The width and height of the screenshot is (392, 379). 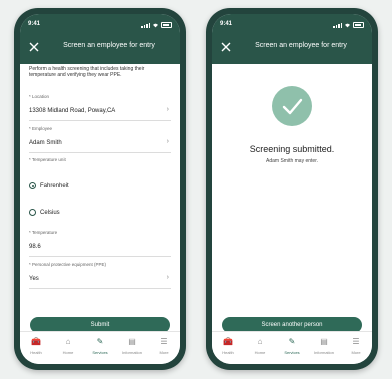 I want to click on radio-fahrenheit: Fahrenheit, so click(x=49, y=185).